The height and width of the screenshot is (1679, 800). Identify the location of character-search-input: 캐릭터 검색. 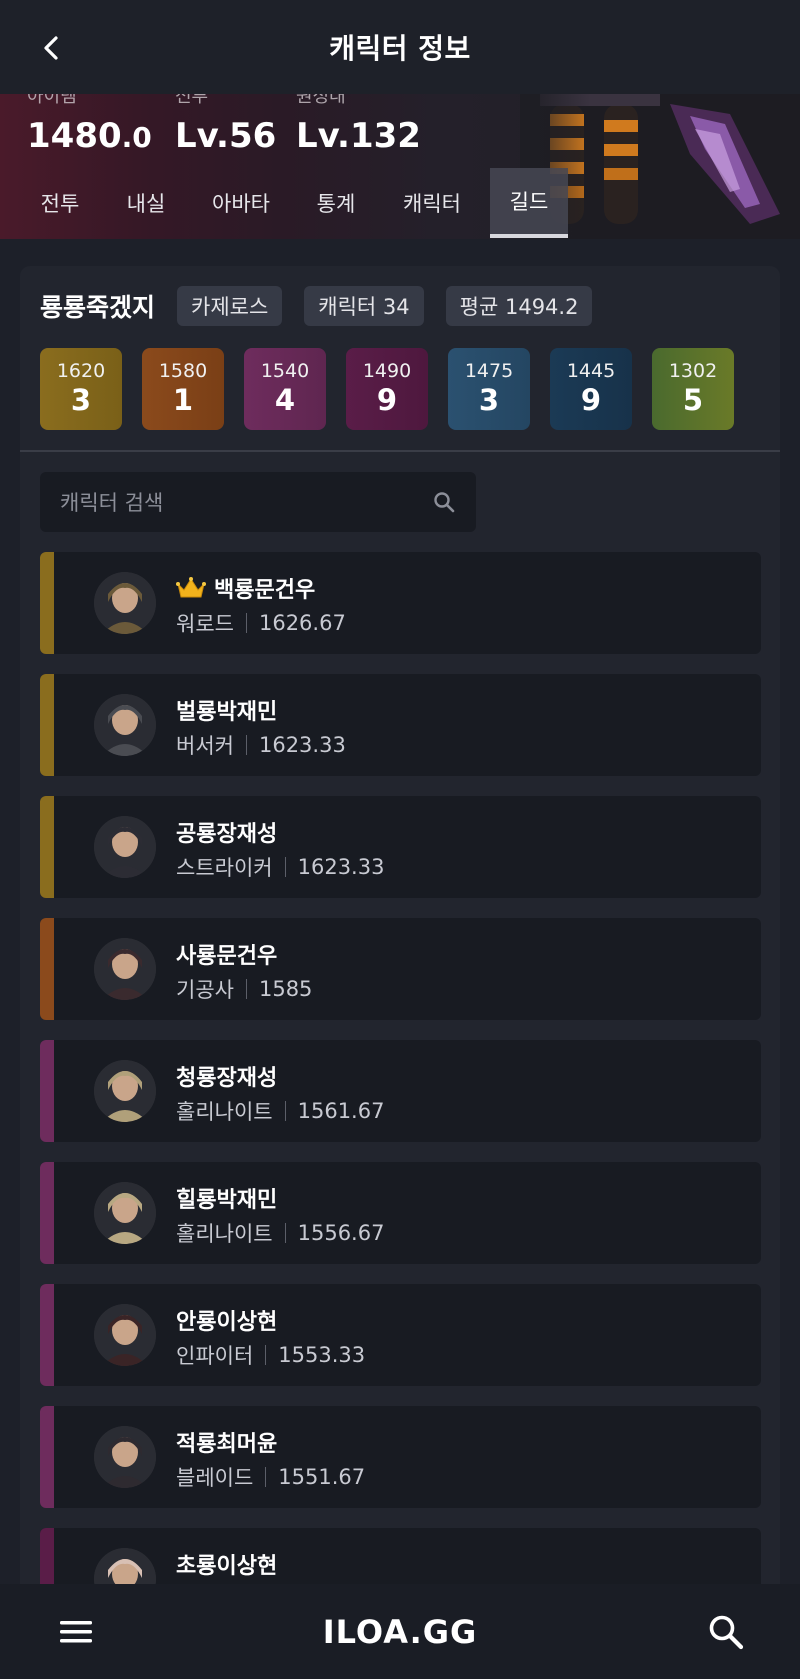
(258, 502).